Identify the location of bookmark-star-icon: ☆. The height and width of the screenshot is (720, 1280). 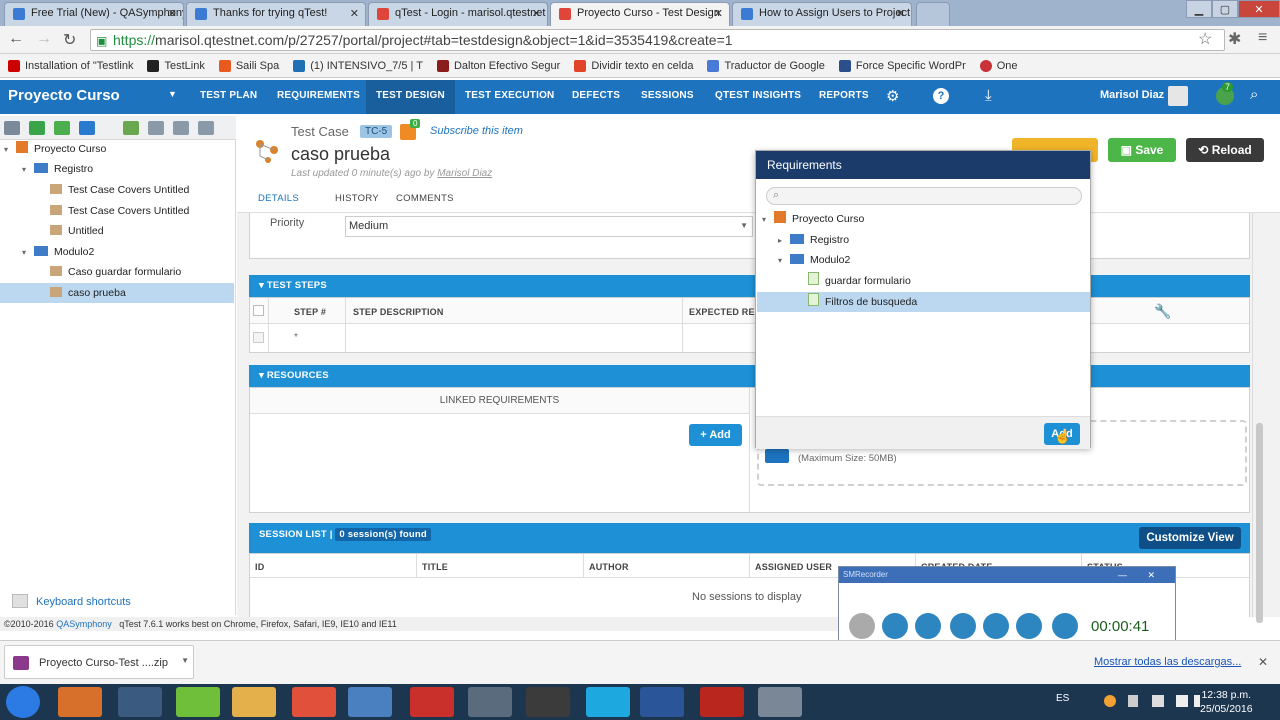
(1205, 39).